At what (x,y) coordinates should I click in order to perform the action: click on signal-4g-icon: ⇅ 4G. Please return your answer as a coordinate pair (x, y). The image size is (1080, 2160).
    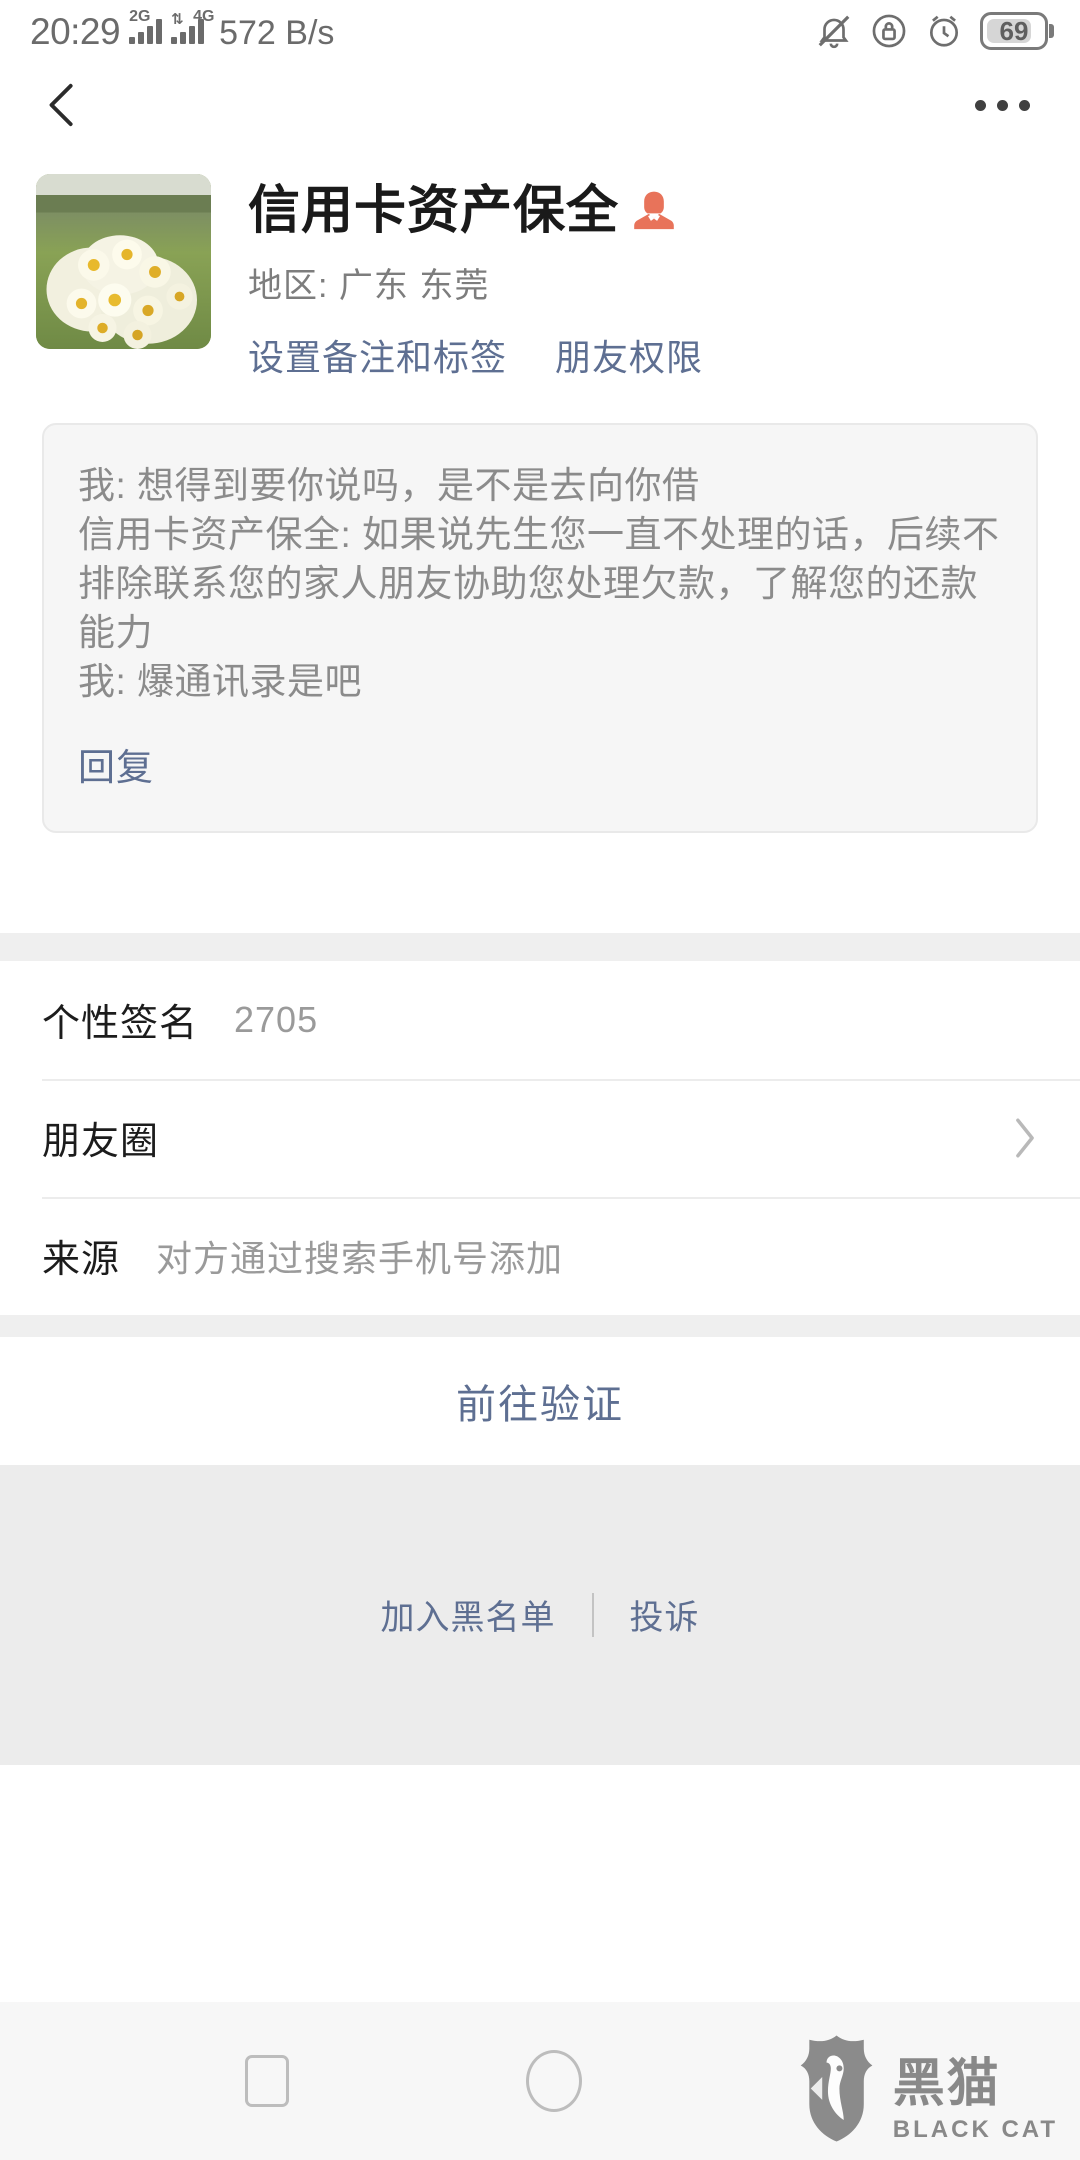
    Looking at the image, I should click on (192, 26).